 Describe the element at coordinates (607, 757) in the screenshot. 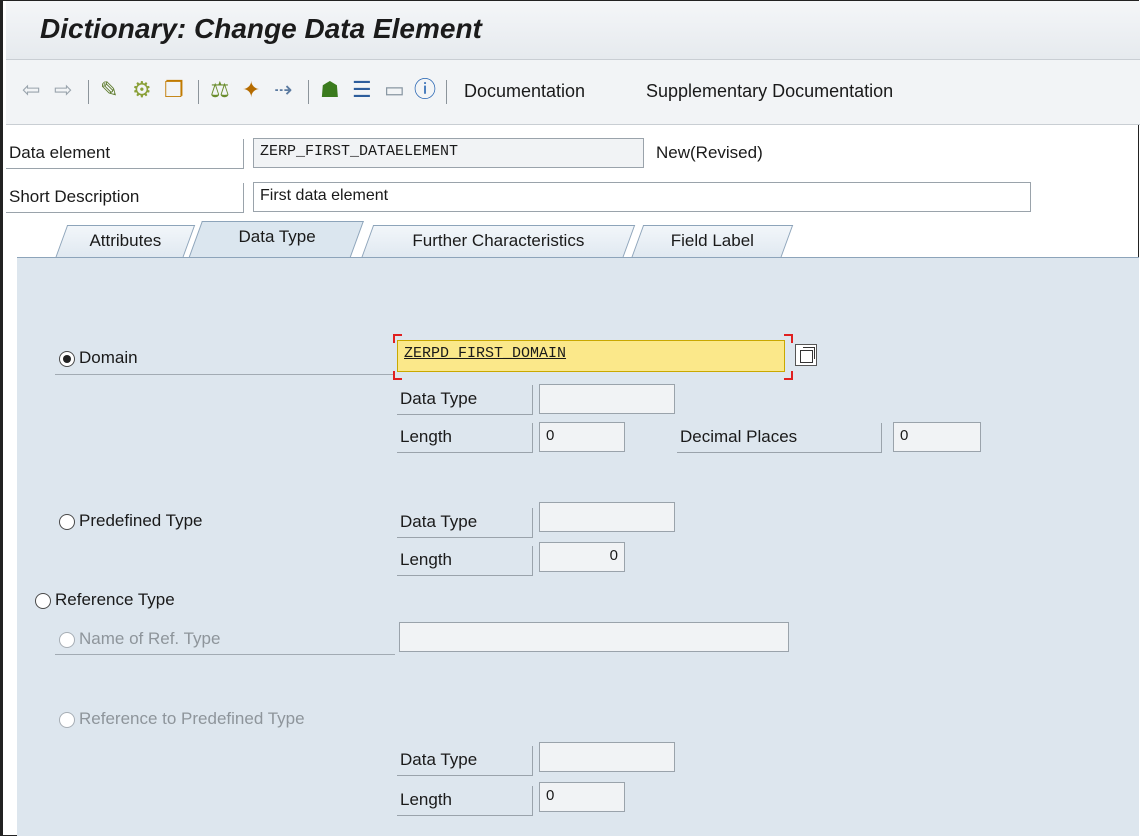

I see `ref-data-type-field` at that location.